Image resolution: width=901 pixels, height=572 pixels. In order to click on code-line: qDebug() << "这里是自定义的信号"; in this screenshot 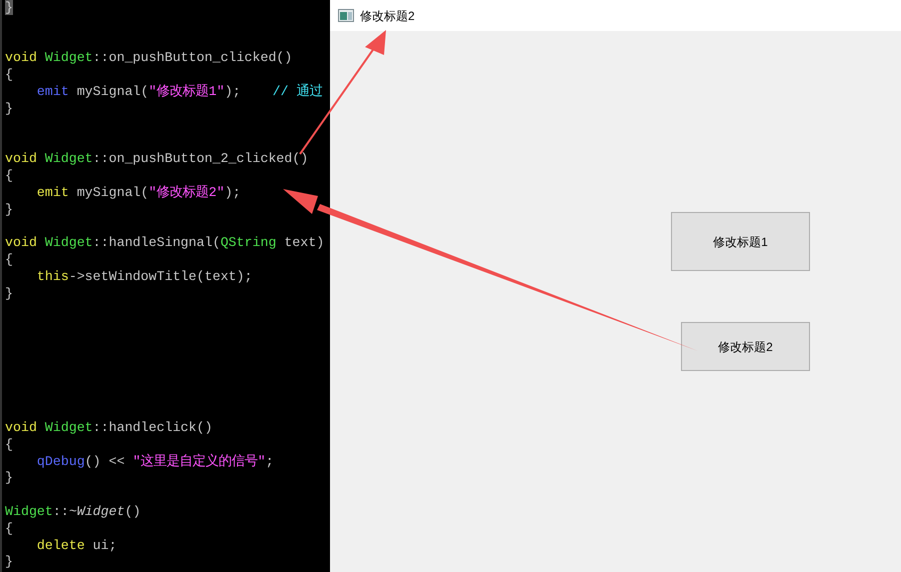, I will do `click(155, 461)`.